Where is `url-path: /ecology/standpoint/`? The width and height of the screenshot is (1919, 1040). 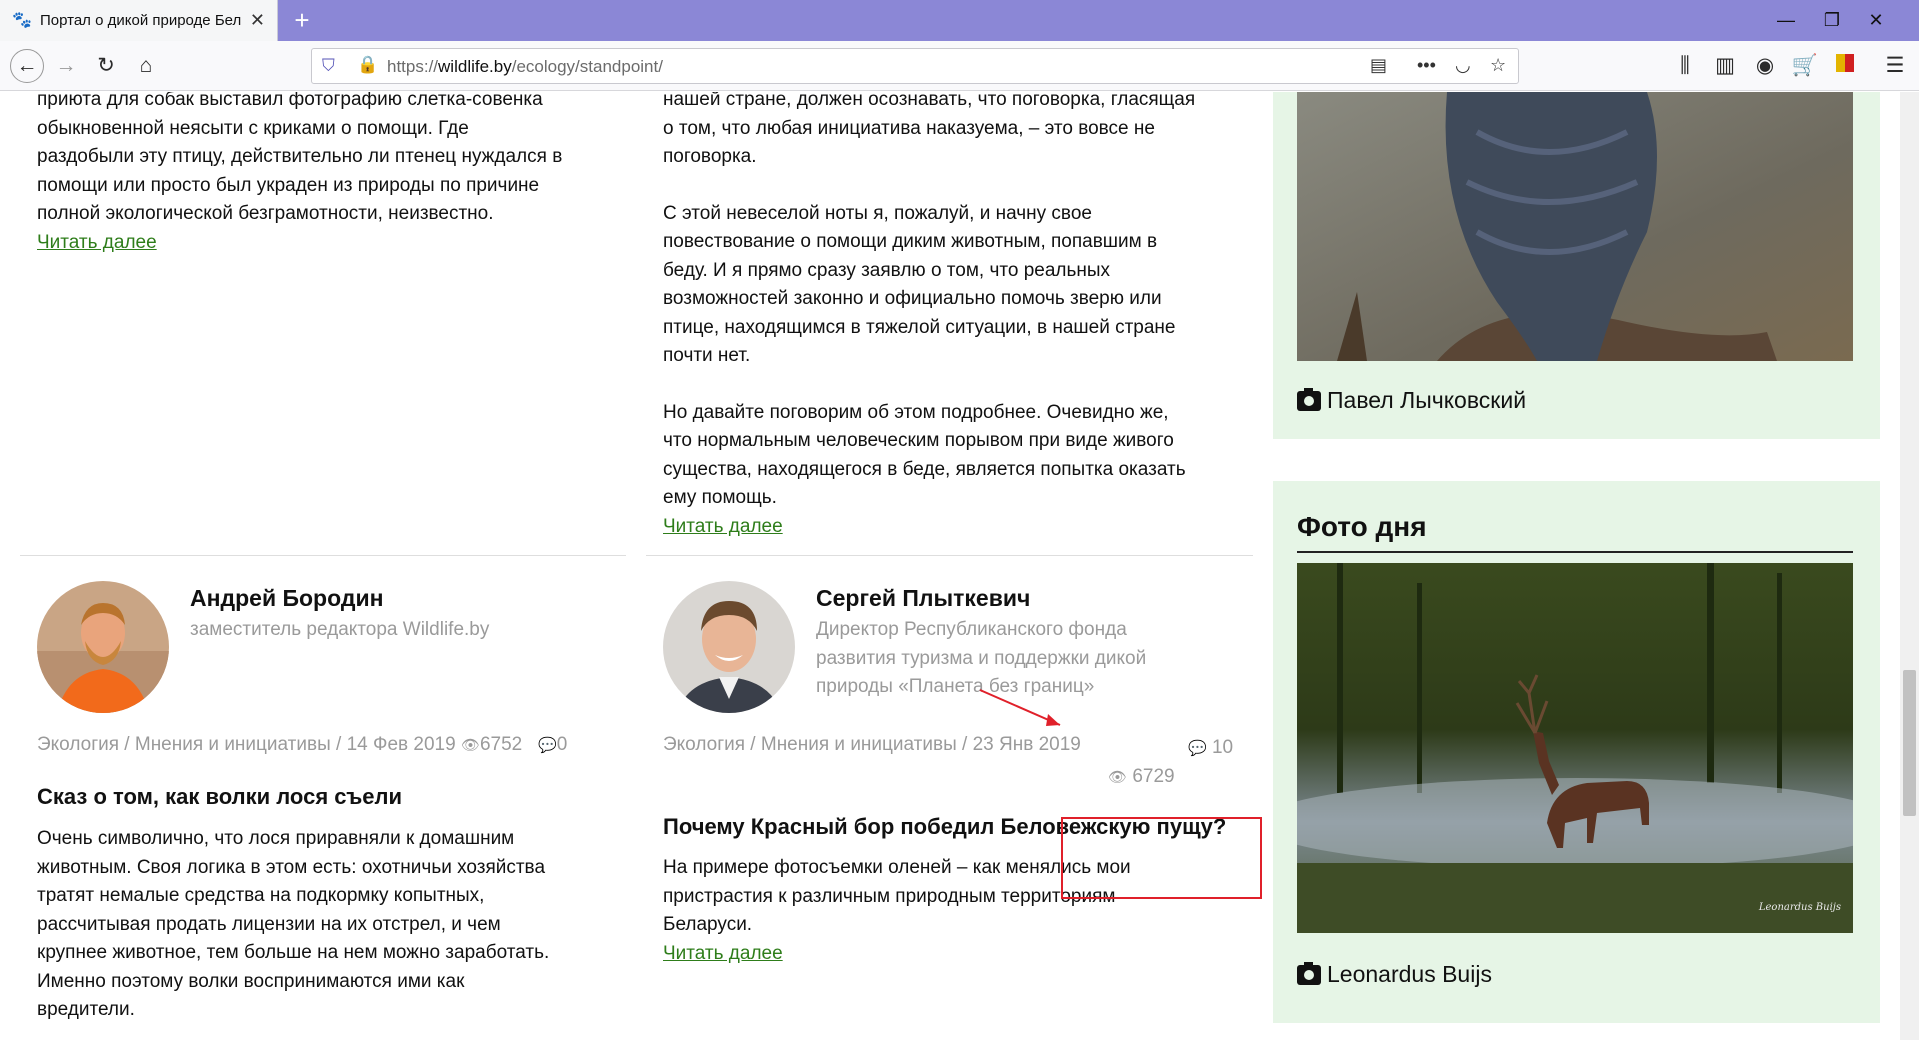 url-path: /ecology/standpoint/ is located at coordinates (587, 66).